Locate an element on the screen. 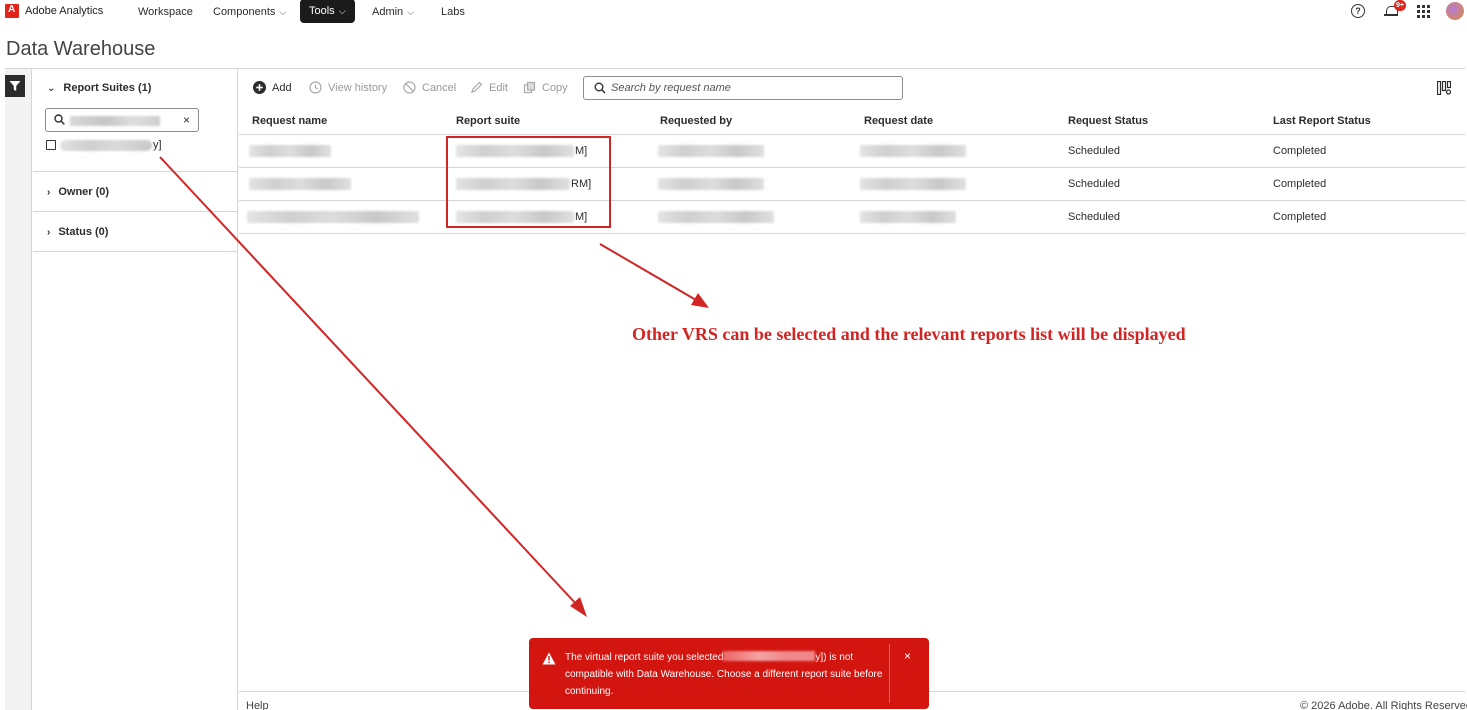 Image resolution: width=1467 pixels, height=710 pixels. view-history-button: View history is located at coordinates (348, 87).